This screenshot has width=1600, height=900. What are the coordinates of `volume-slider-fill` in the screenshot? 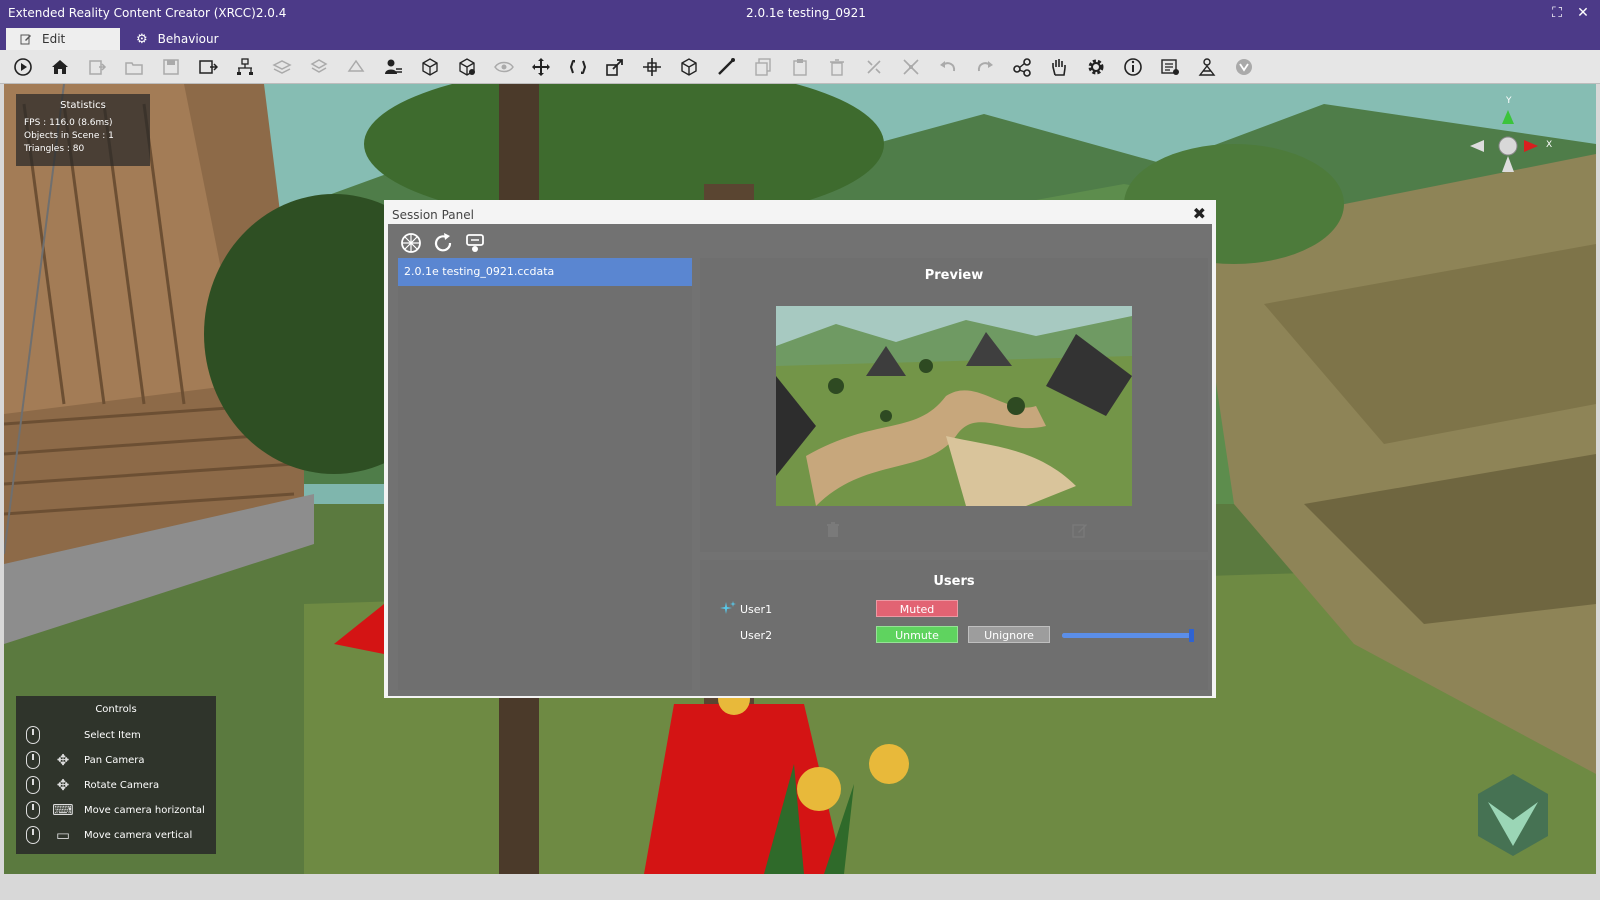 It's located at (1128, 635).